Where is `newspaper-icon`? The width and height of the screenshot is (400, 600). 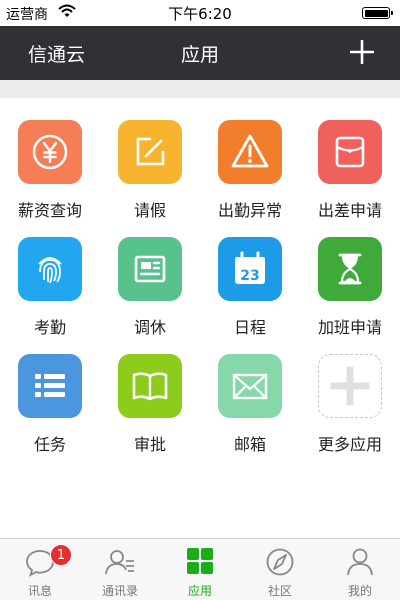 newspaper-icon is located at coordinates (150, 269).